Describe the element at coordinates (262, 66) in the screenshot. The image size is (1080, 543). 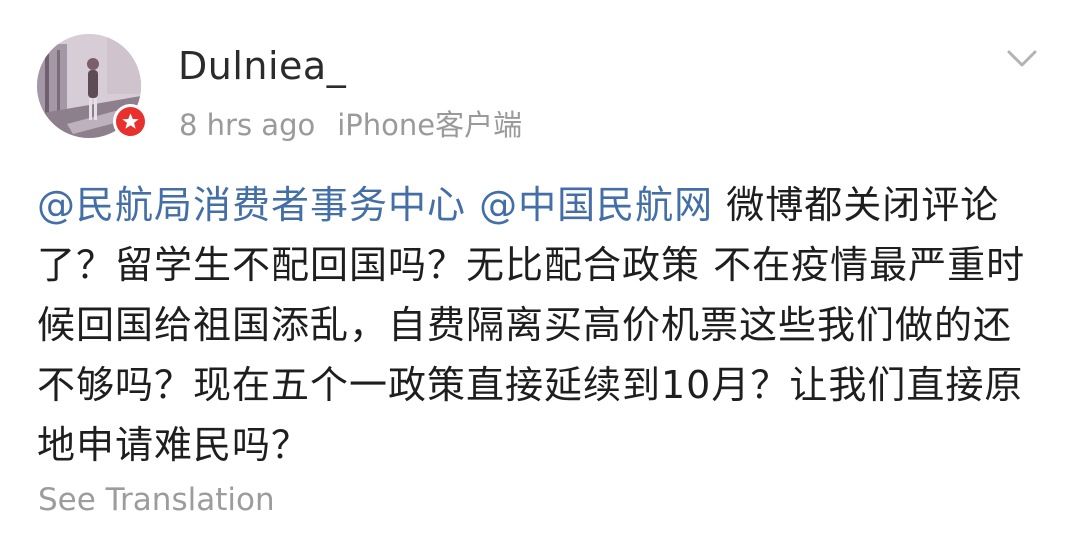
I see `username: Dulniea_` at that location.